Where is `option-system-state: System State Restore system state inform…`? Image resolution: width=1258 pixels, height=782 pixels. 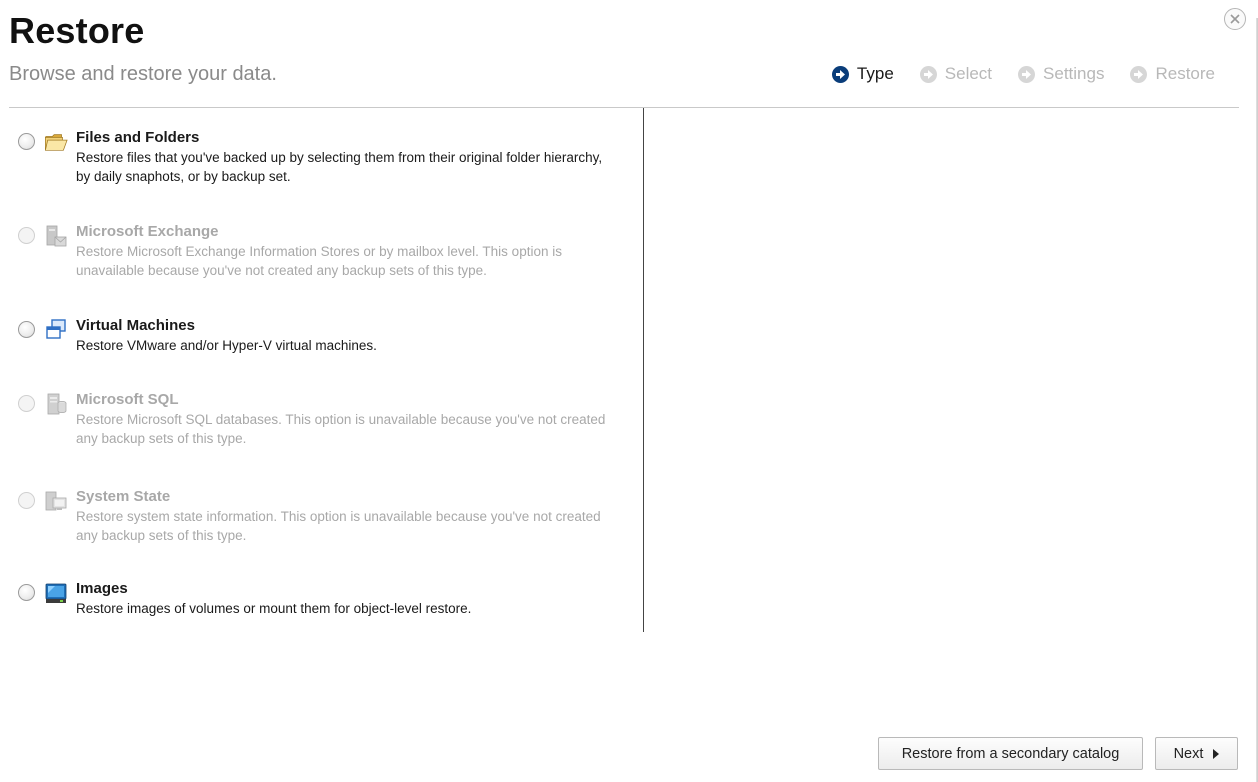
option-system-state: System State Restore system state inform… is located at coordinates (323, 533).